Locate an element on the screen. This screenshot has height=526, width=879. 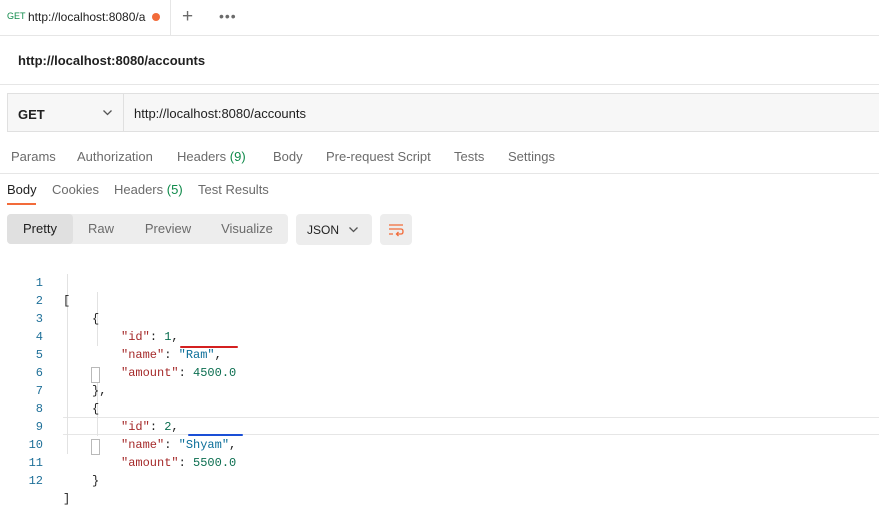
response-tab-test-results: Test Results is located at coordinates (233, 189).